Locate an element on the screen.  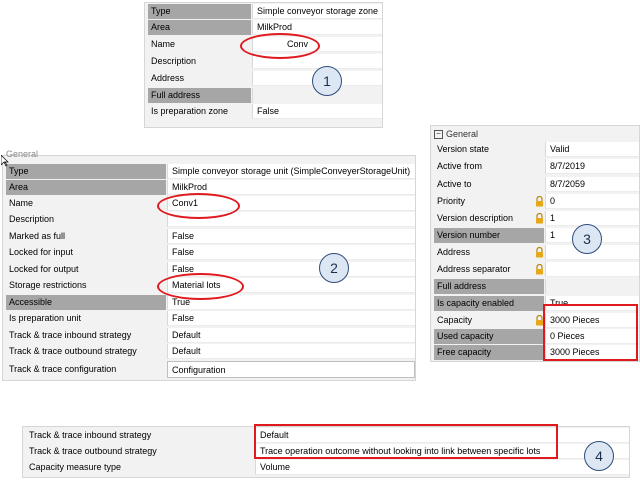
configuration-field: Configuration is located at coordinates (291, 369).